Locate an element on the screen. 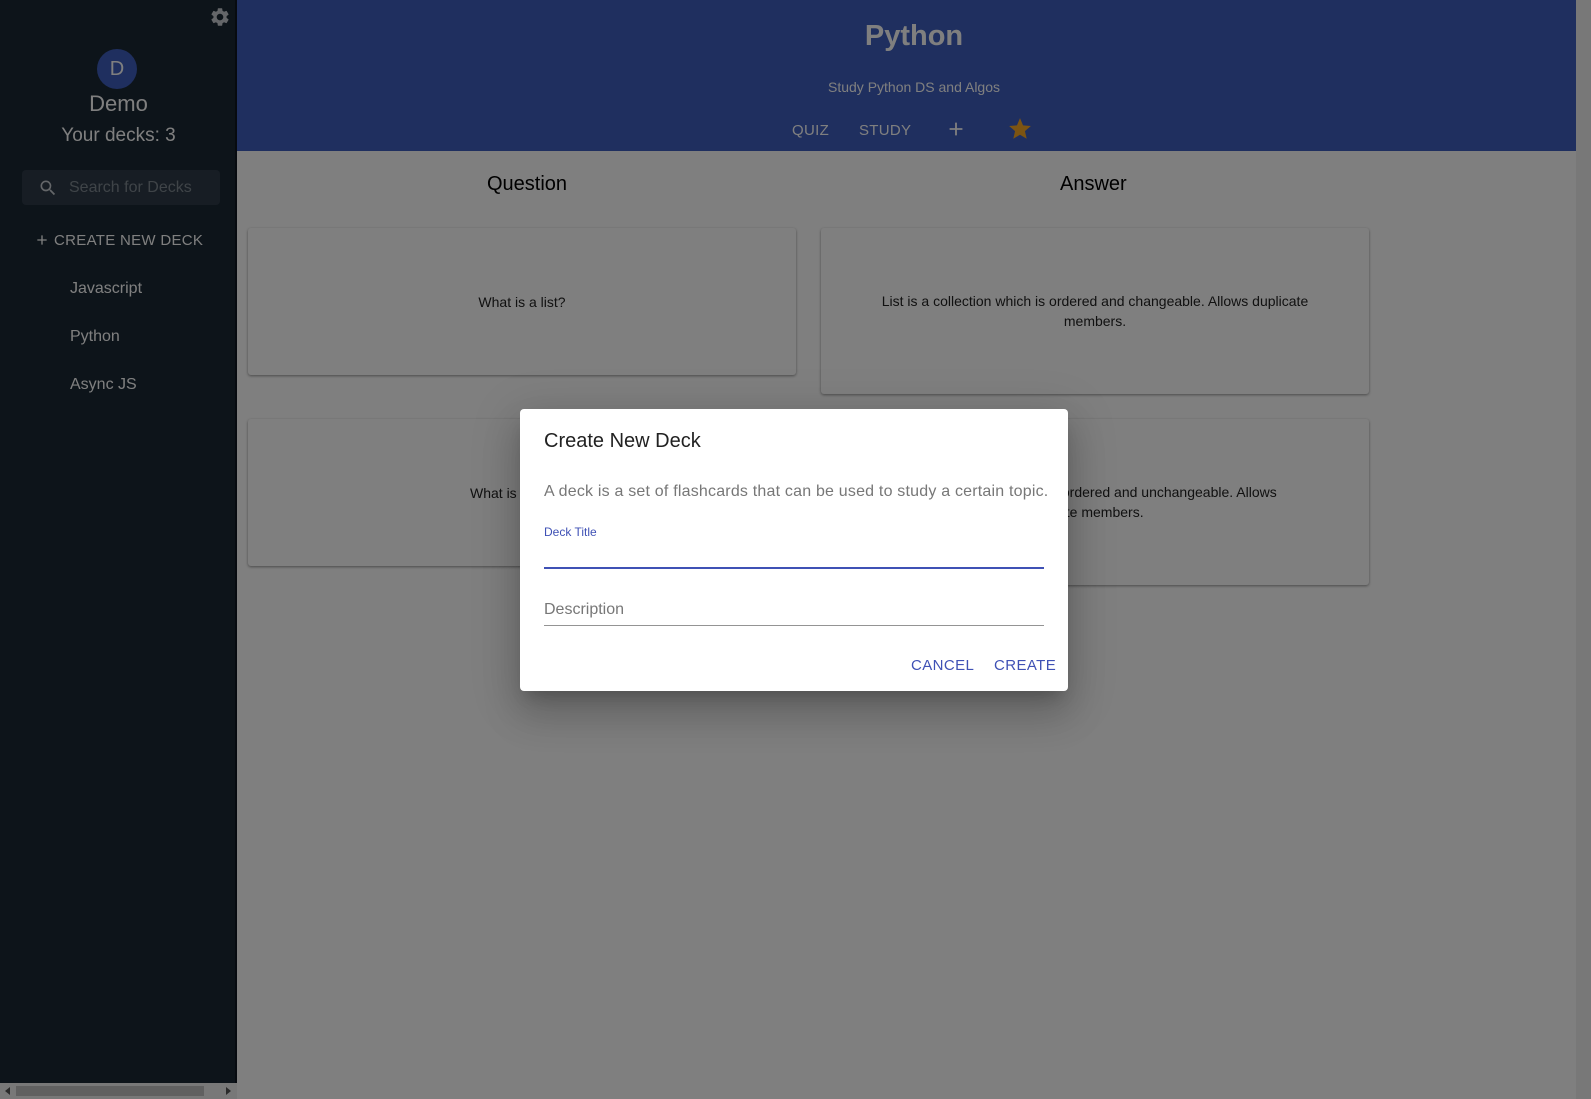 Image resolution: width=1591 pixels, height=1099 pixels. cancel-button: CANCEL is located at coordinates (942, 665).